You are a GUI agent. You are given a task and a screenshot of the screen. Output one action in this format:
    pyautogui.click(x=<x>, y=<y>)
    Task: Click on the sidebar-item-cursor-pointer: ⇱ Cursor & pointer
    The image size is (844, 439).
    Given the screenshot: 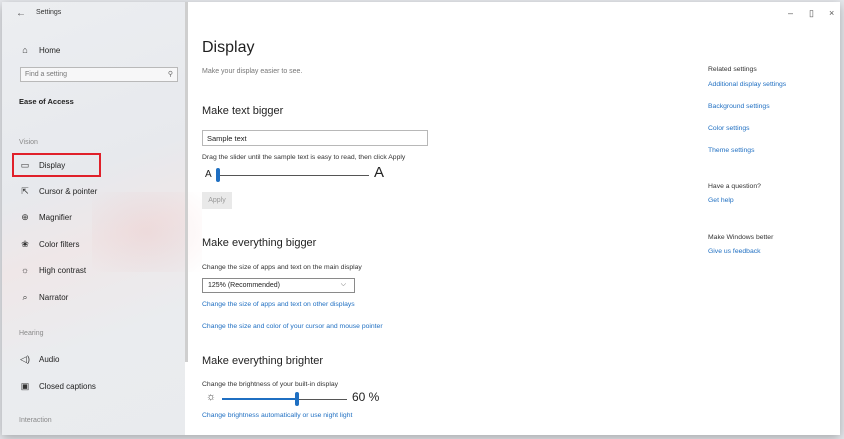 What is the action you would take?
    pyautogui.click(x=57, y=191)
    